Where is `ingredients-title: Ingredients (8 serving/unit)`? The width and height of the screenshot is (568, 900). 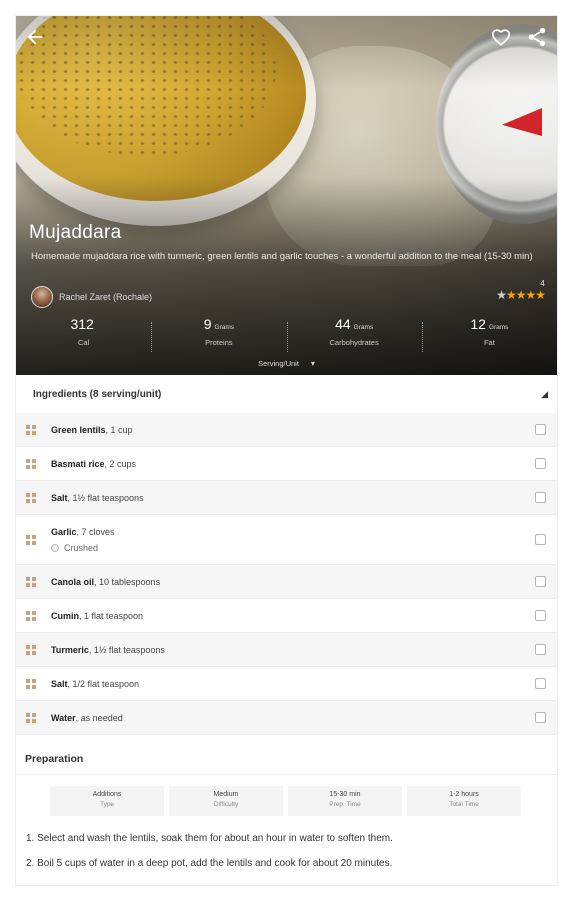 ingredients-title: Ingredients (8 serving/unit) is located at coordinates (97, 394).